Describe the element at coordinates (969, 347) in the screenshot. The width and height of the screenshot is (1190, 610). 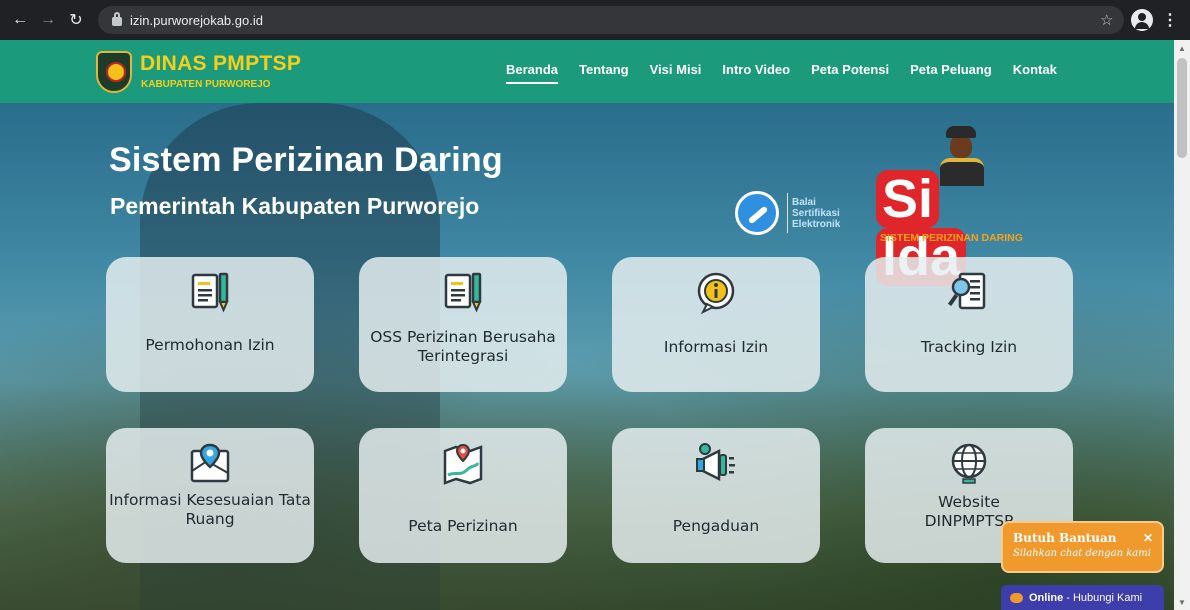
I see `card-label: Tracking Izin` at that location.